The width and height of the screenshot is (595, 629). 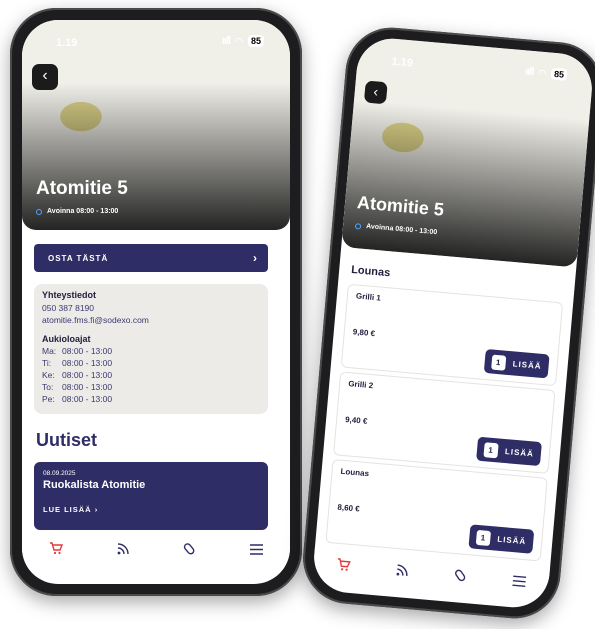 What do you see at coordinates (68, 308) in the screenshot?
I see `phone-link: 050 387 8190` at bounding box center [68, 308].